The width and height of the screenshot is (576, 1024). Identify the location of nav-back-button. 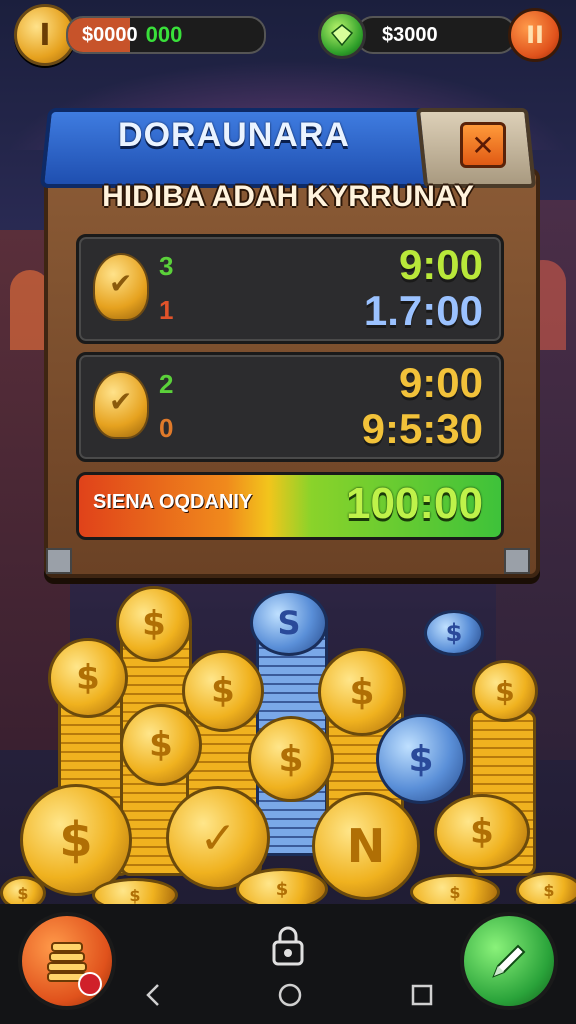
(154, 995).